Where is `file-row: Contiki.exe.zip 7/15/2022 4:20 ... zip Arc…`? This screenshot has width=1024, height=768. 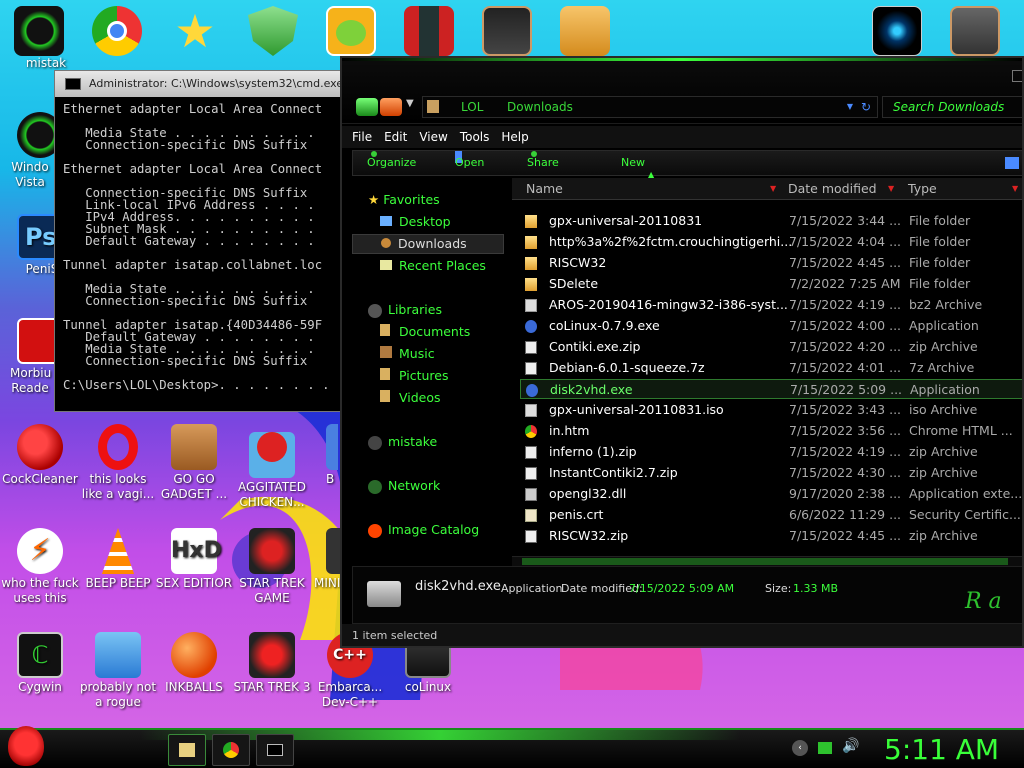
file-row: Contiki.exe.zip 7/15/2022 4:20 ... zip Arc… is located at coordinates (771, 347).